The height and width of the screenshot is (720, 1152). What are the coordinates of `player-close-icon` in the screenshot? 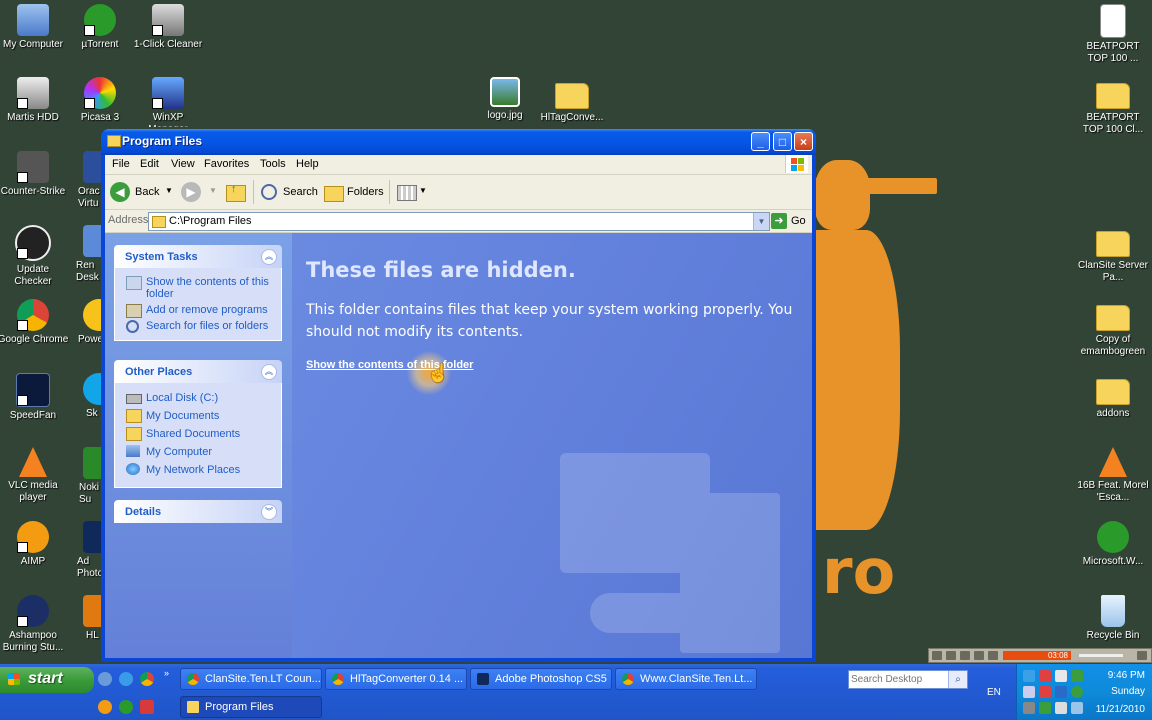 It's located at (1142, 655).